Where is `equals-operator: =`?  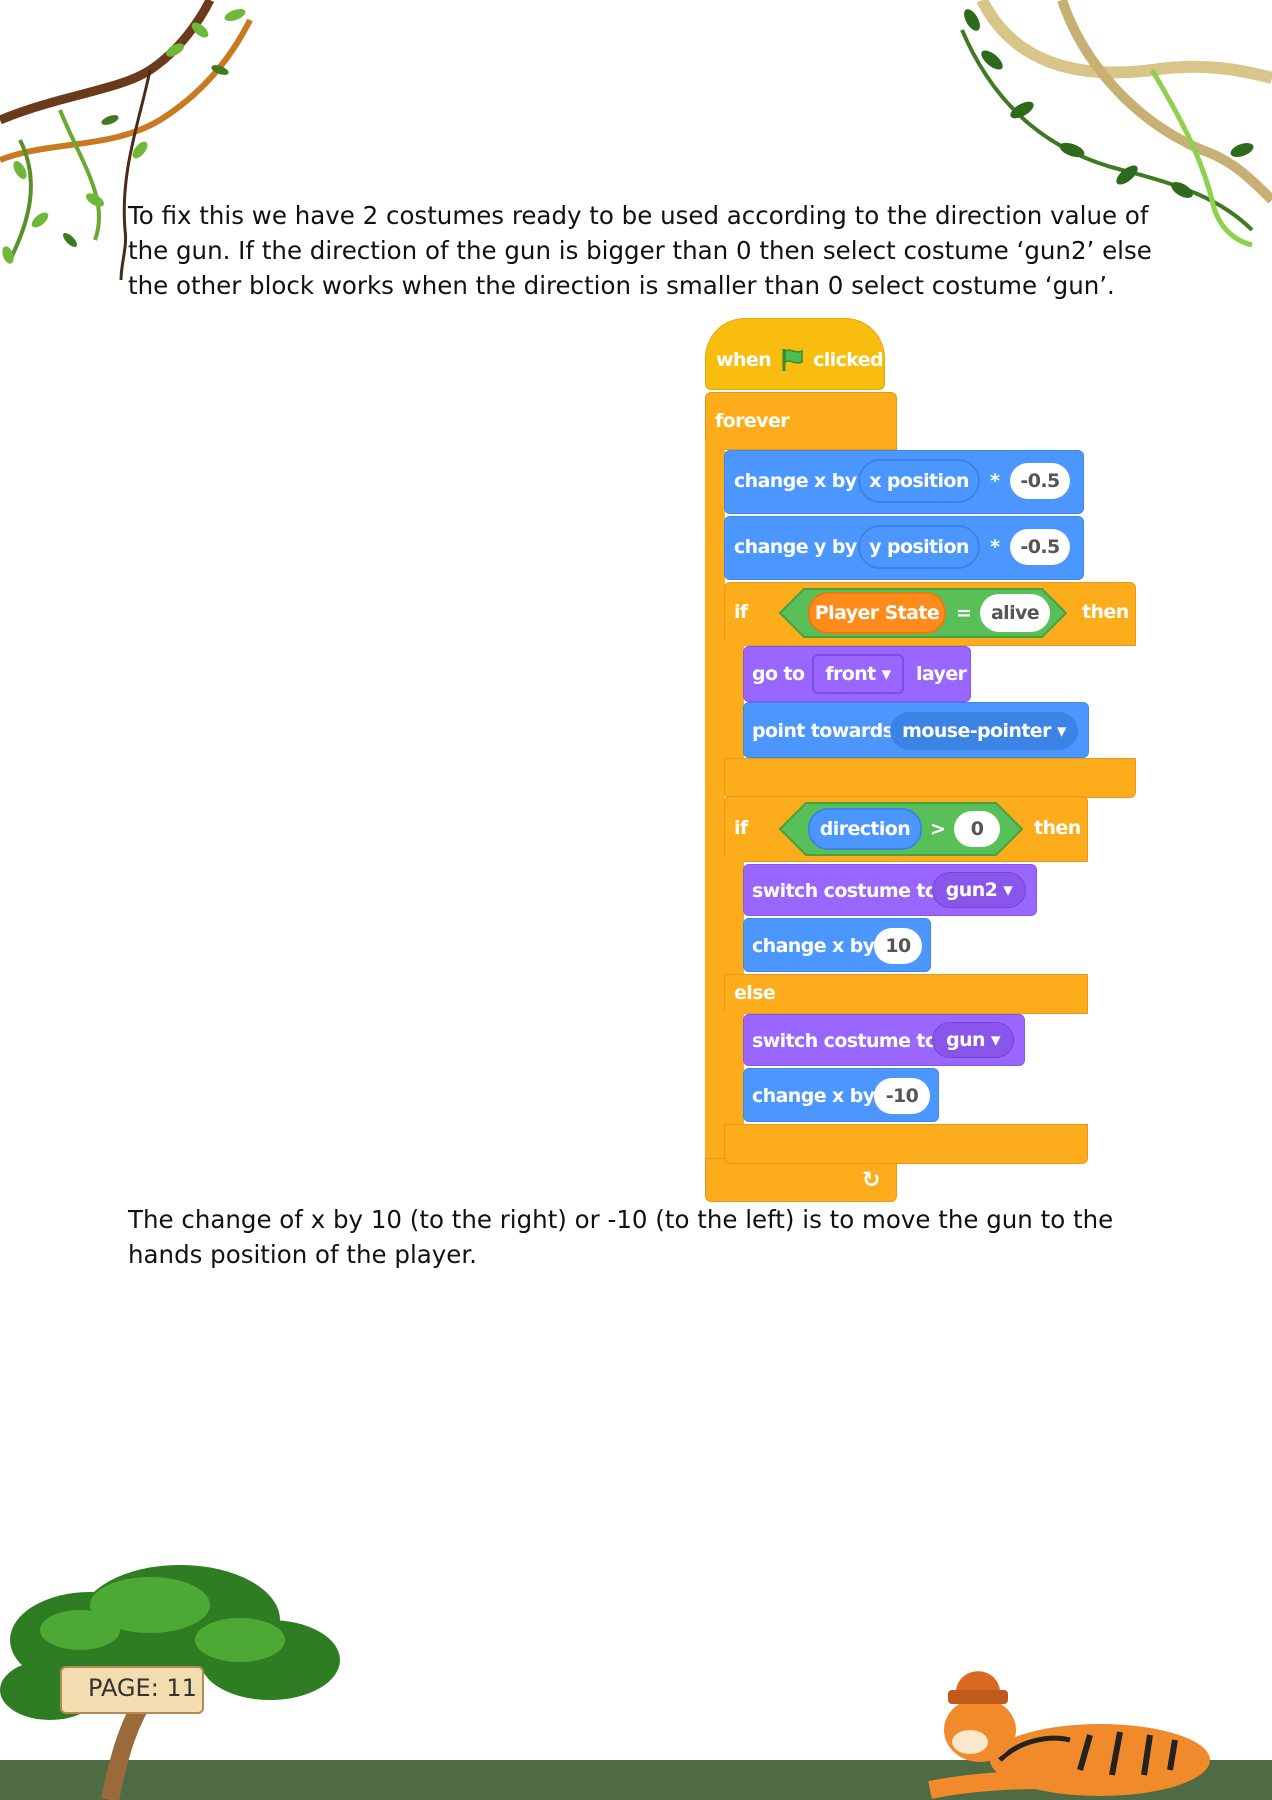 equals-operator: = is located at coordinates (964, 613).